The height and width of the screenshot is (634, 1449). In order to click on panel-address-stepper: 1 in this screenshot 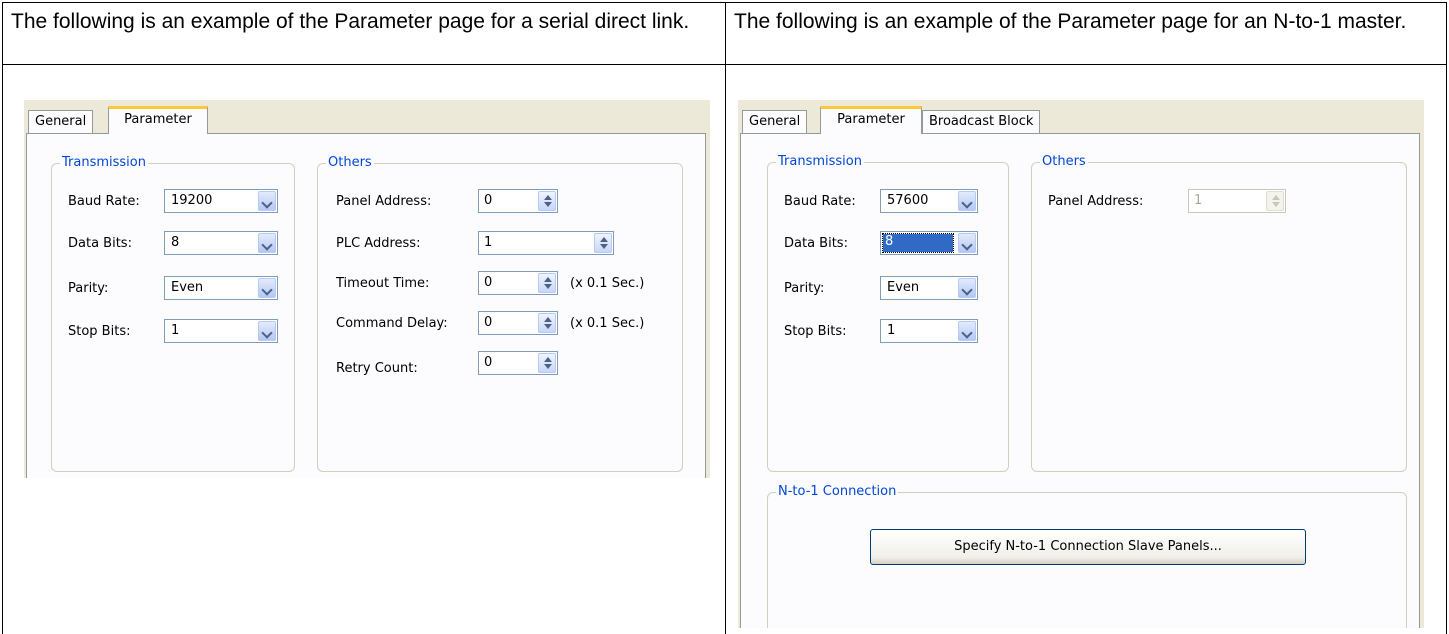, I will do `click(1237, 201)`.